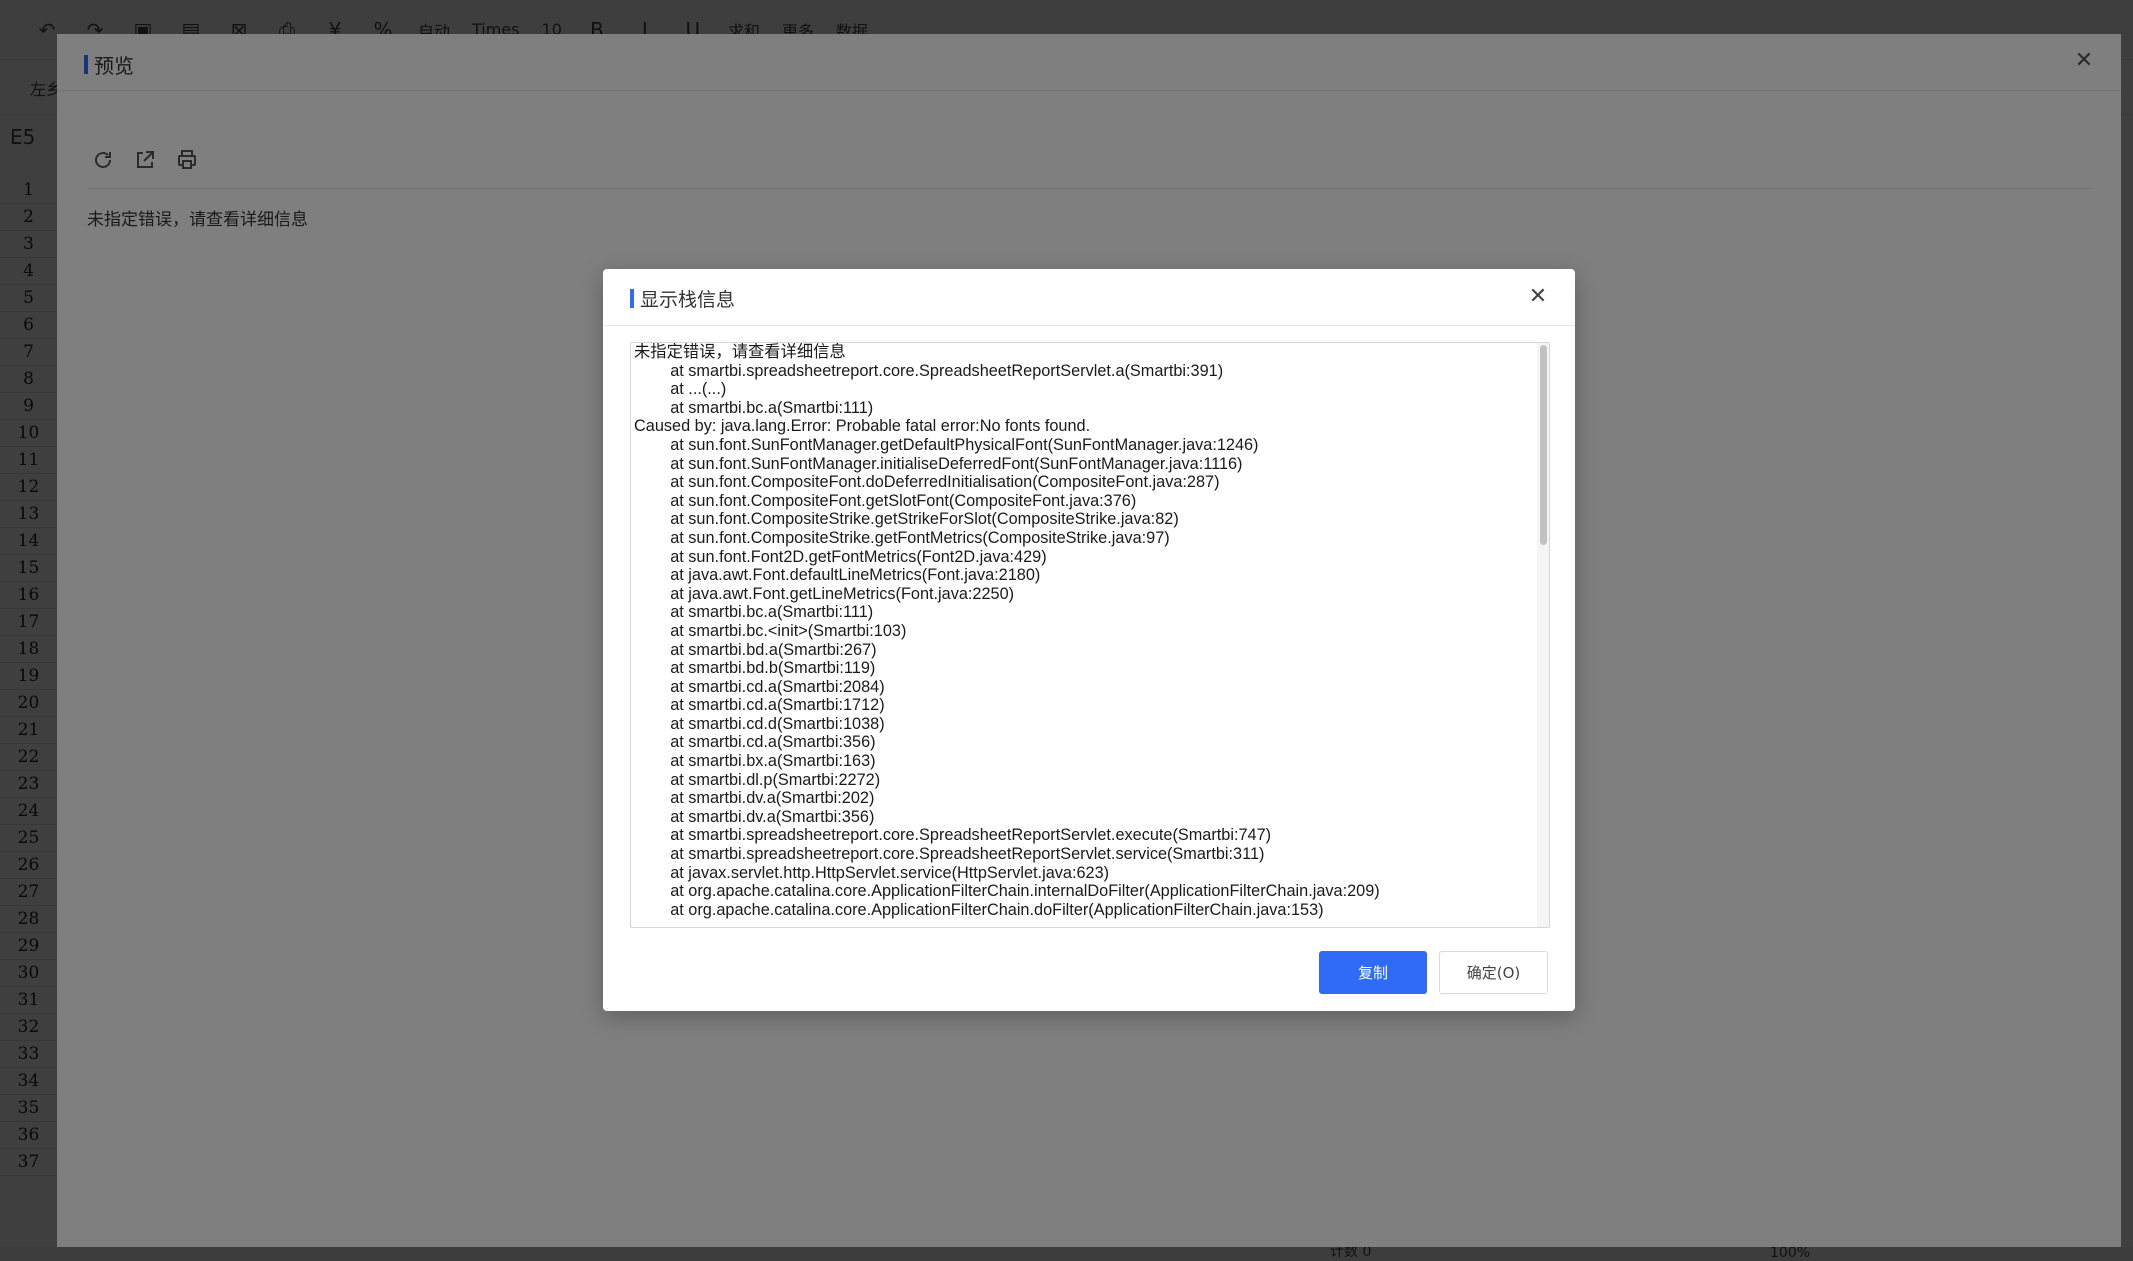  I want to click on stack-line: at smartbi.bd.b(Smartbi:119), so click(755, 668).